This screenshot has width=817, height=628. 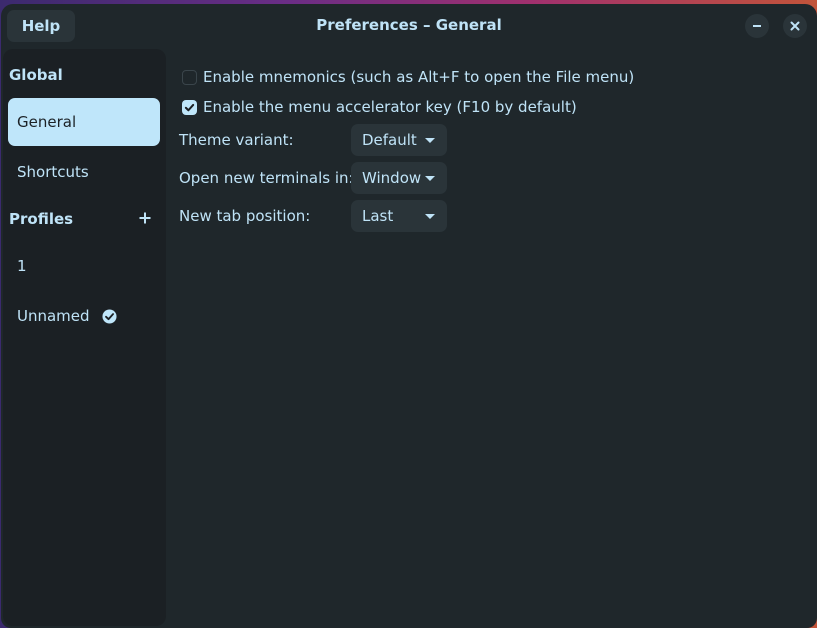 I want to click on sidebar-item-shortcuts: Shortcuts, so click(x=84, y=172).